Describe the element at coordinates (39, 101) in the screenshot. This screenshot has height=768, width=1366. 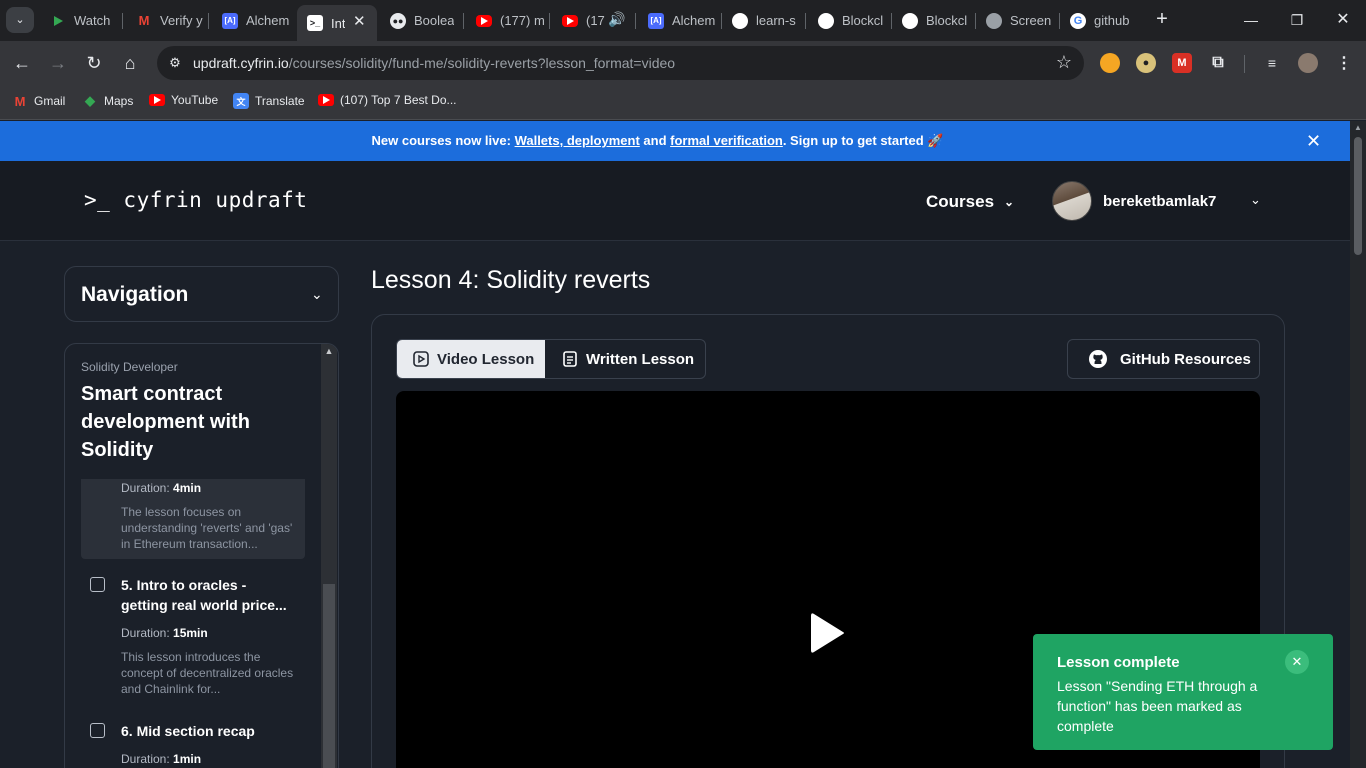
I see `bookmark-gmail: M Gmail` at that location.